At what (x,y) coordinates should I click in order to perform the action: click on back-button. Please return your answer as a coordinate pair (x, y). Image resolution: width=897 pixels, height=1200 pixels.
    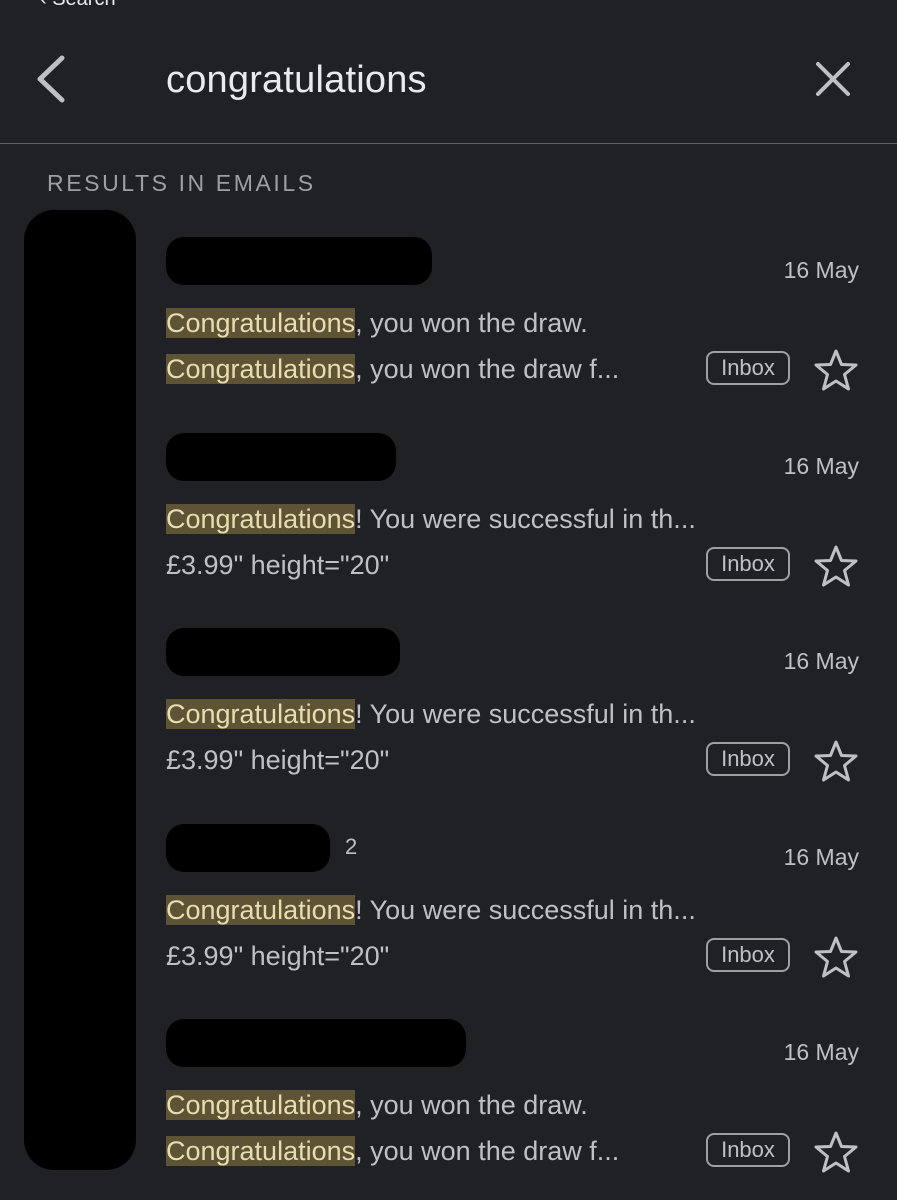
    Looking at the image, I should click on (53, 79).